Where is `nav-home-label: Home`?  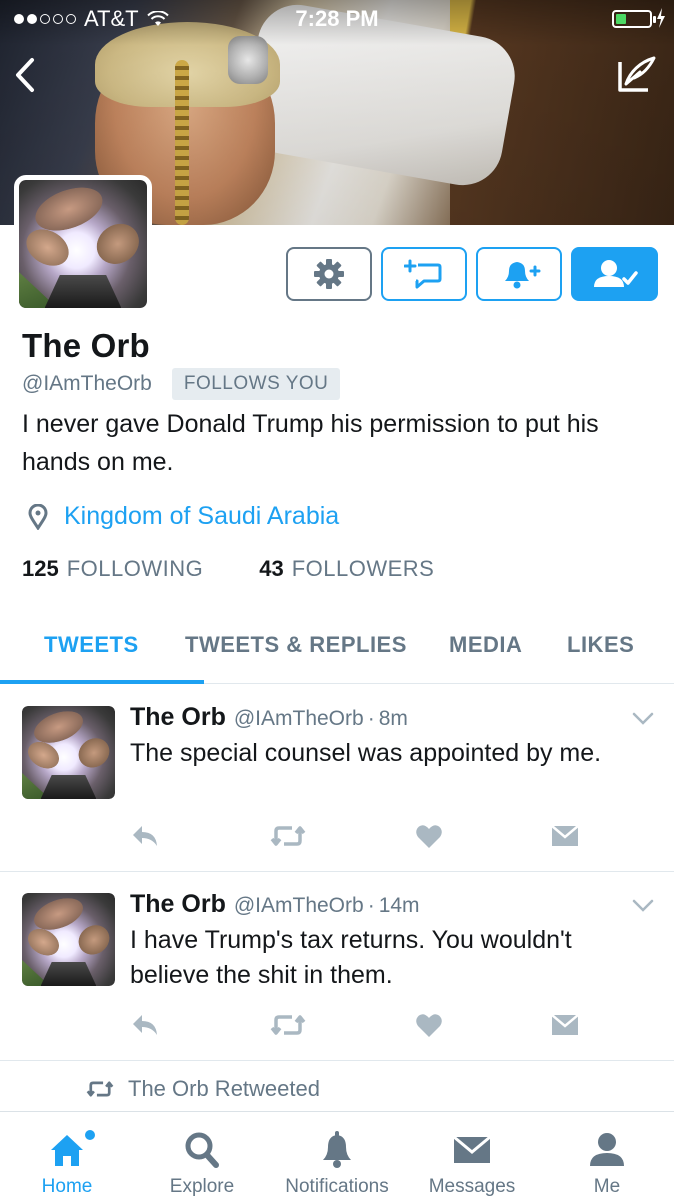
nav-home-label: Home is located at coordinates (67, 1186).